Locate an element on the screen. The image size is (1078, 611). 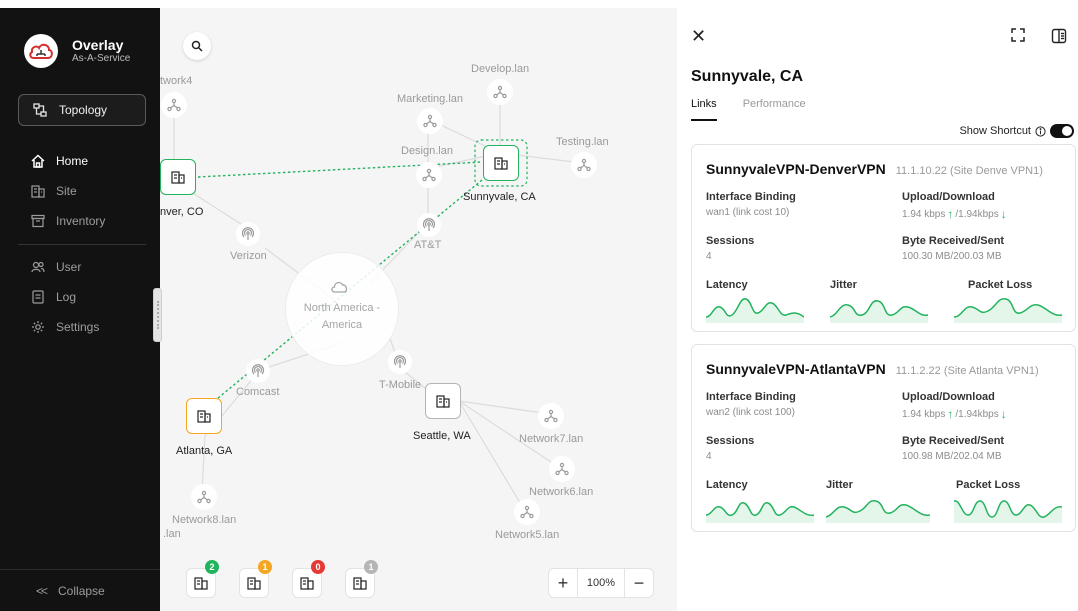
split-view-icon is located at coordinates (1059, 38).